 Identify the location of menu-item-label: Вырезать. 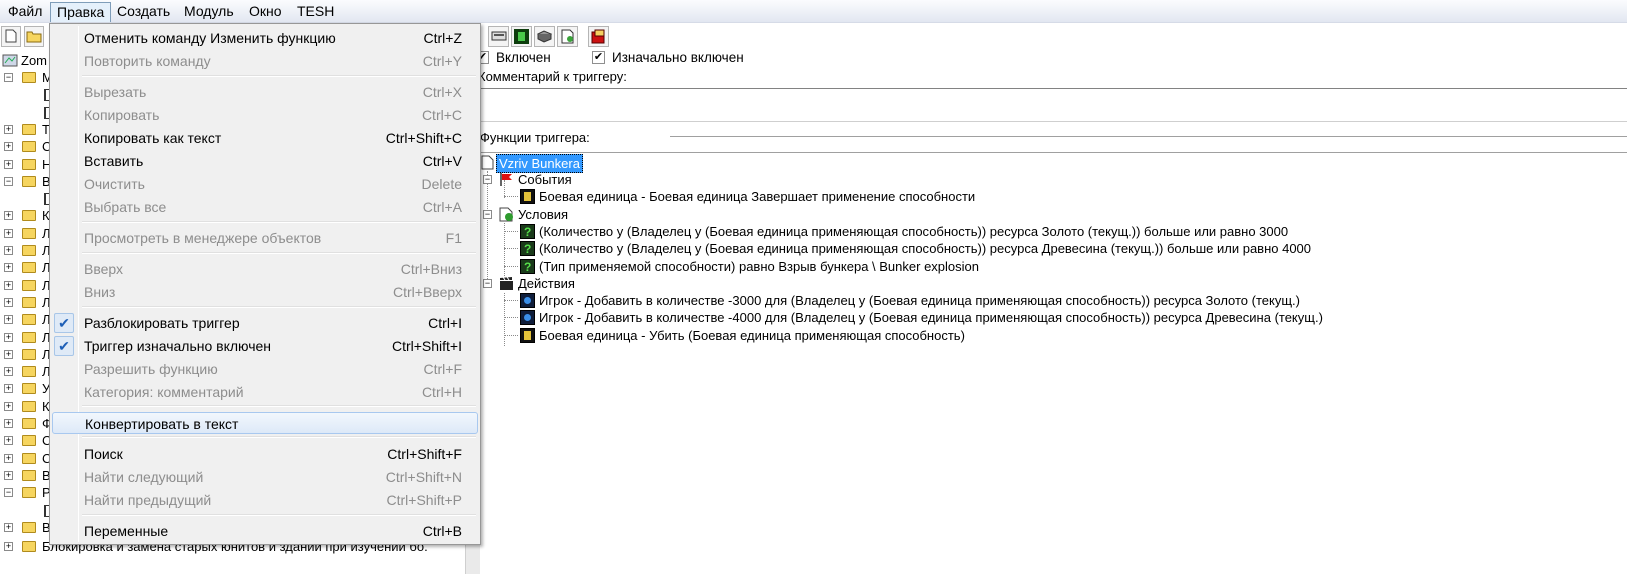
(115, 92).